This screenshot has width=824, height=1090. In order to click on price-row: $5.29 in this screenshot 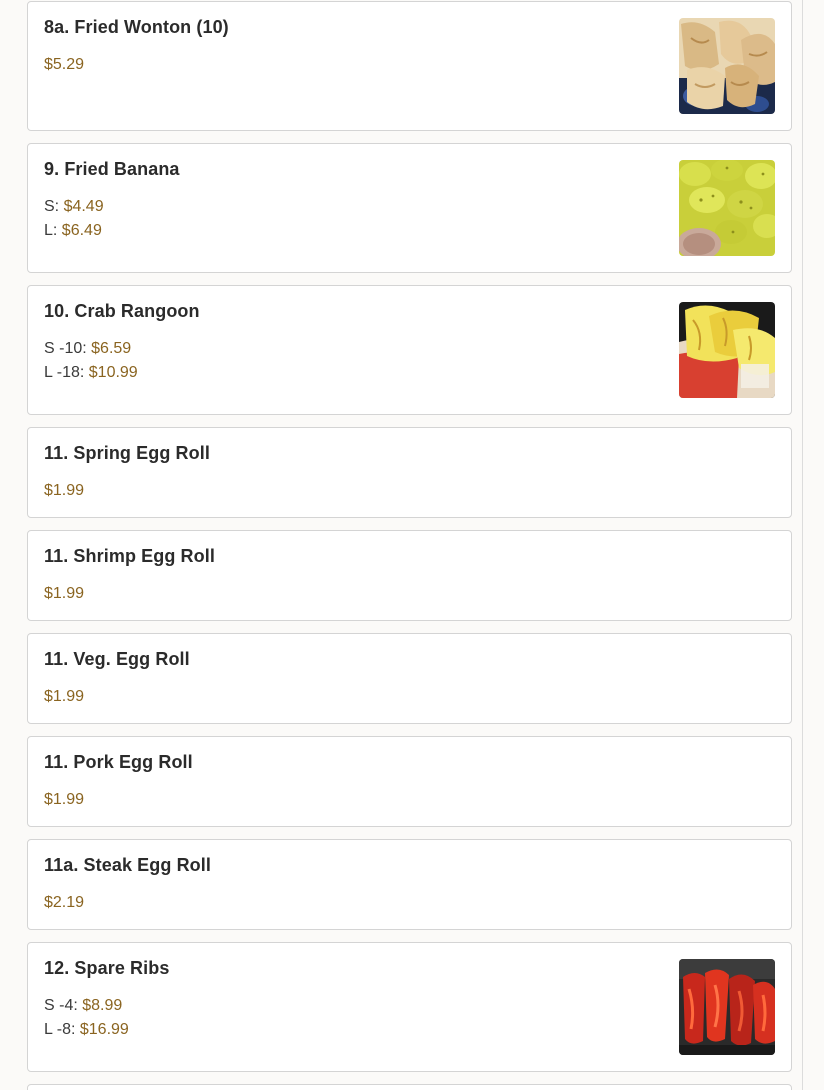, I will do `click(64, 65)`.